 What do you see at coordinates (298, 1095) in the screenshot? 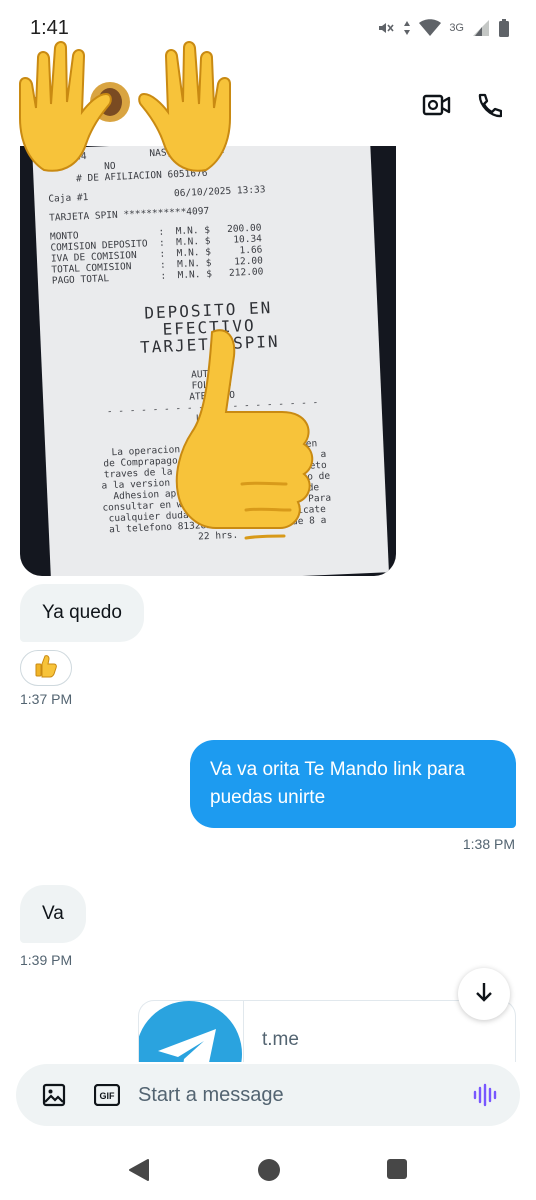
I see `message-input` at bounding box center [298, 1095].